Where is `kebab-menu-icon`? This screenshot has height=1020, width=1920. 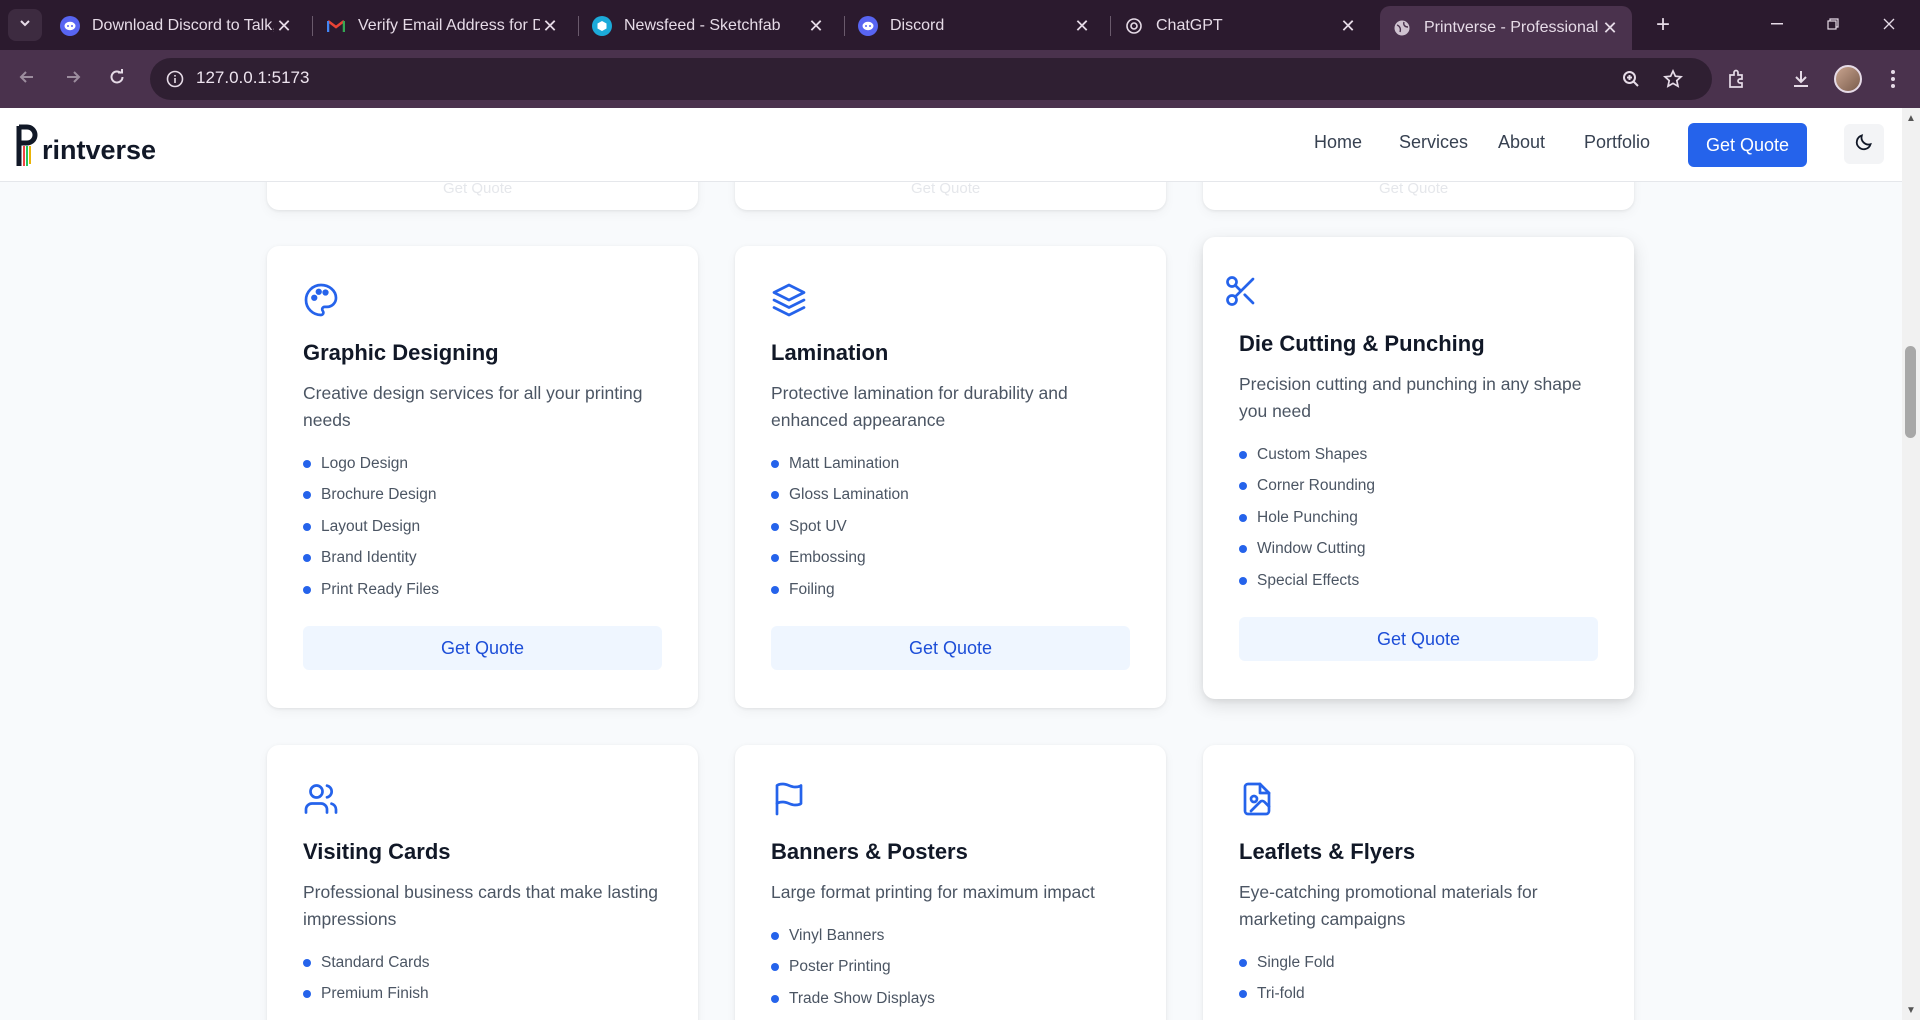 kebab-menu-icon is located at coordinates (1893, 79).